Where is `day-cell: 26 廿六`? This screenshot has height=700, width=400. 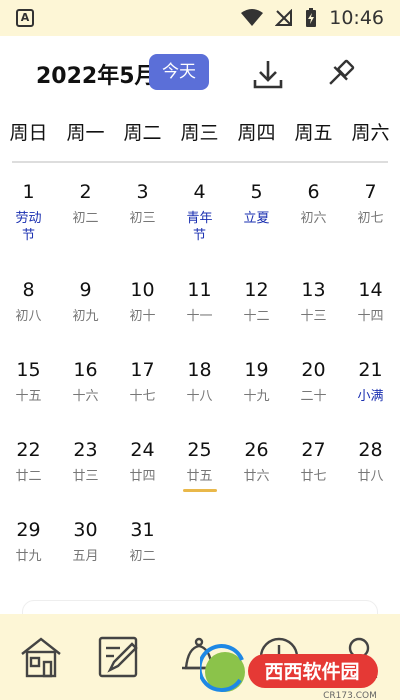
day-cell: 26 廿六 is located at coordinates (256, 461).